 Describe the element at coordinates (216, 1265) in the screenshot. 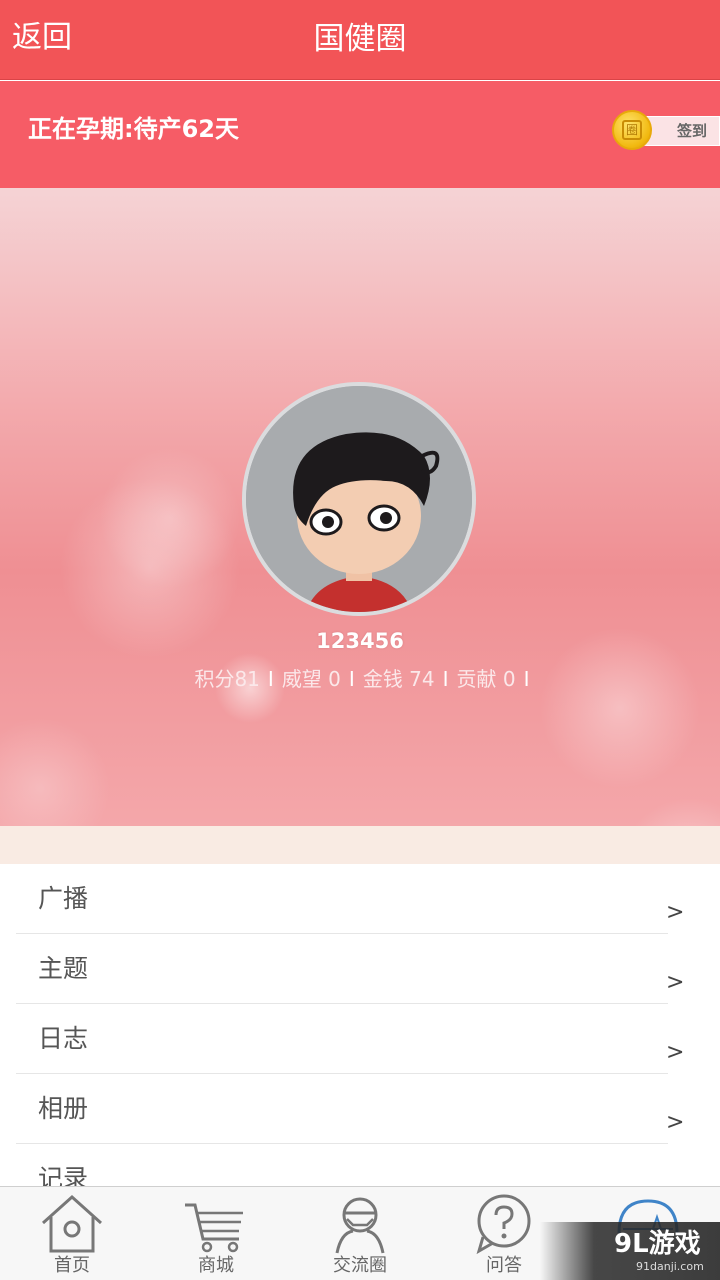

I see `tab-label: 商城` at that location.